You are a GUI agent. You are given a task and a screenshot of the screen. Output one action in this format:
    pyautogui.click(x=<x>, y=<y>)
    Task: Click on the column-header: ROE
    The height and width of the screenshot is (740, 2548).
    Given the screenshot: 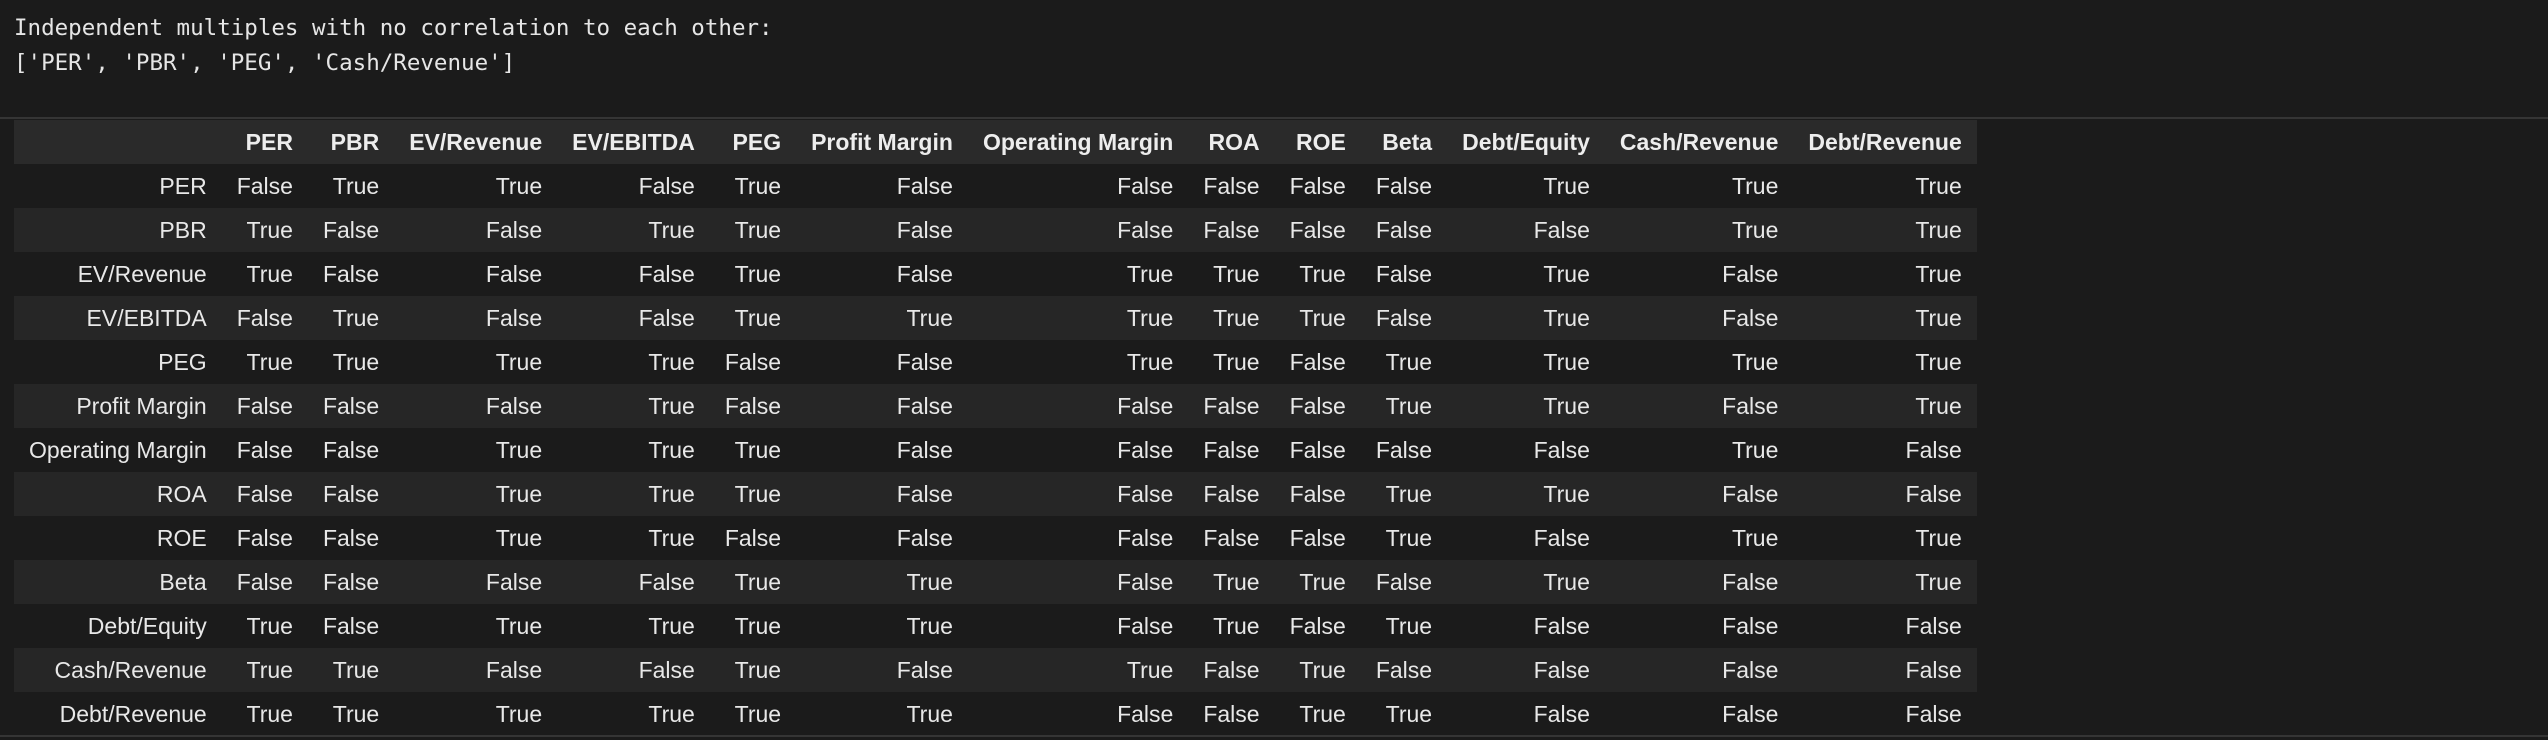 What is the action you would take?
    pyautogui.click(x=1317, y=142)
    